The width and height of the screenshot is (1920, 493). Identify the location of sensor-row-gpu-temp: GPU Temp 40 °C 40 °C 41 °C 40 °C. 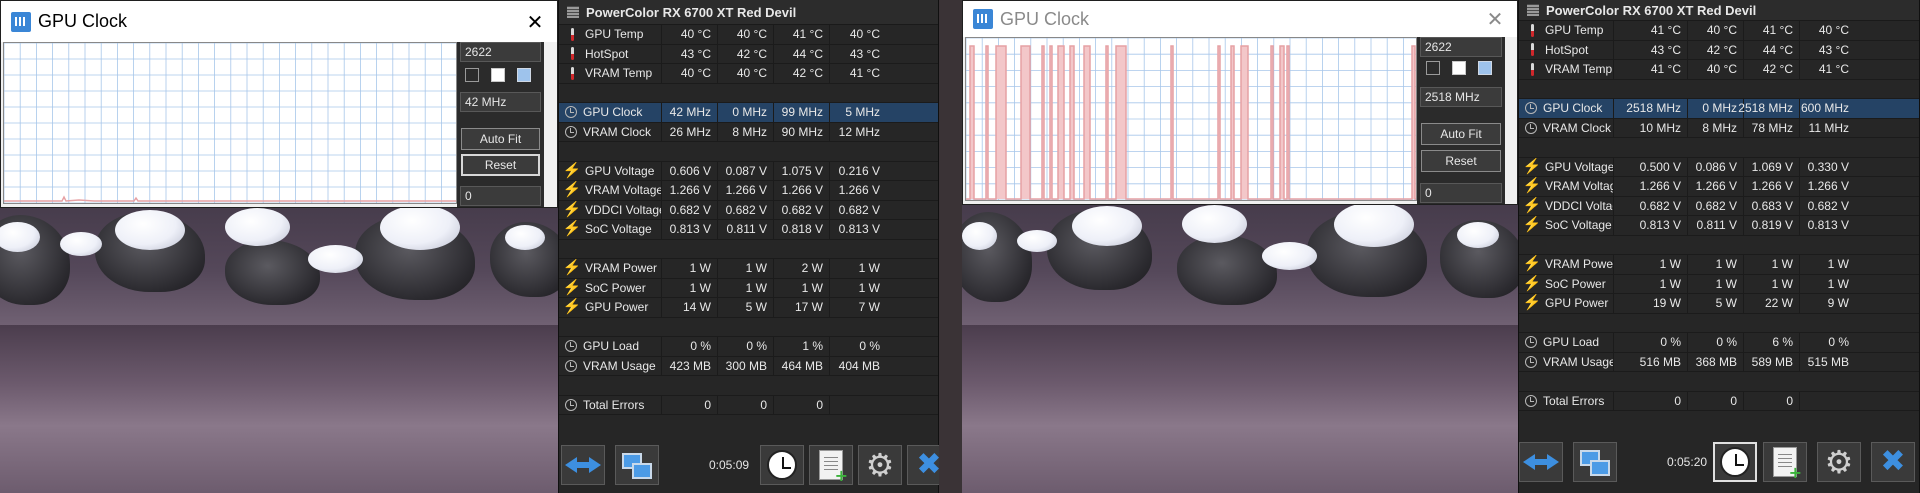
(748, 35).